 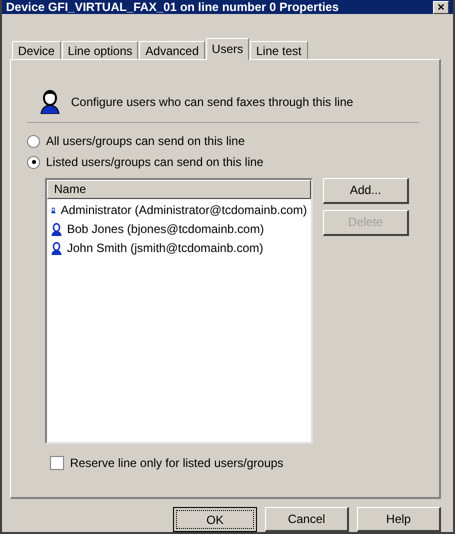 What do you see at coordinates (212, 102) in the screenshot?
I see `header-text: Configure users who can send faxes through this line` at bounding box center [212, 102].